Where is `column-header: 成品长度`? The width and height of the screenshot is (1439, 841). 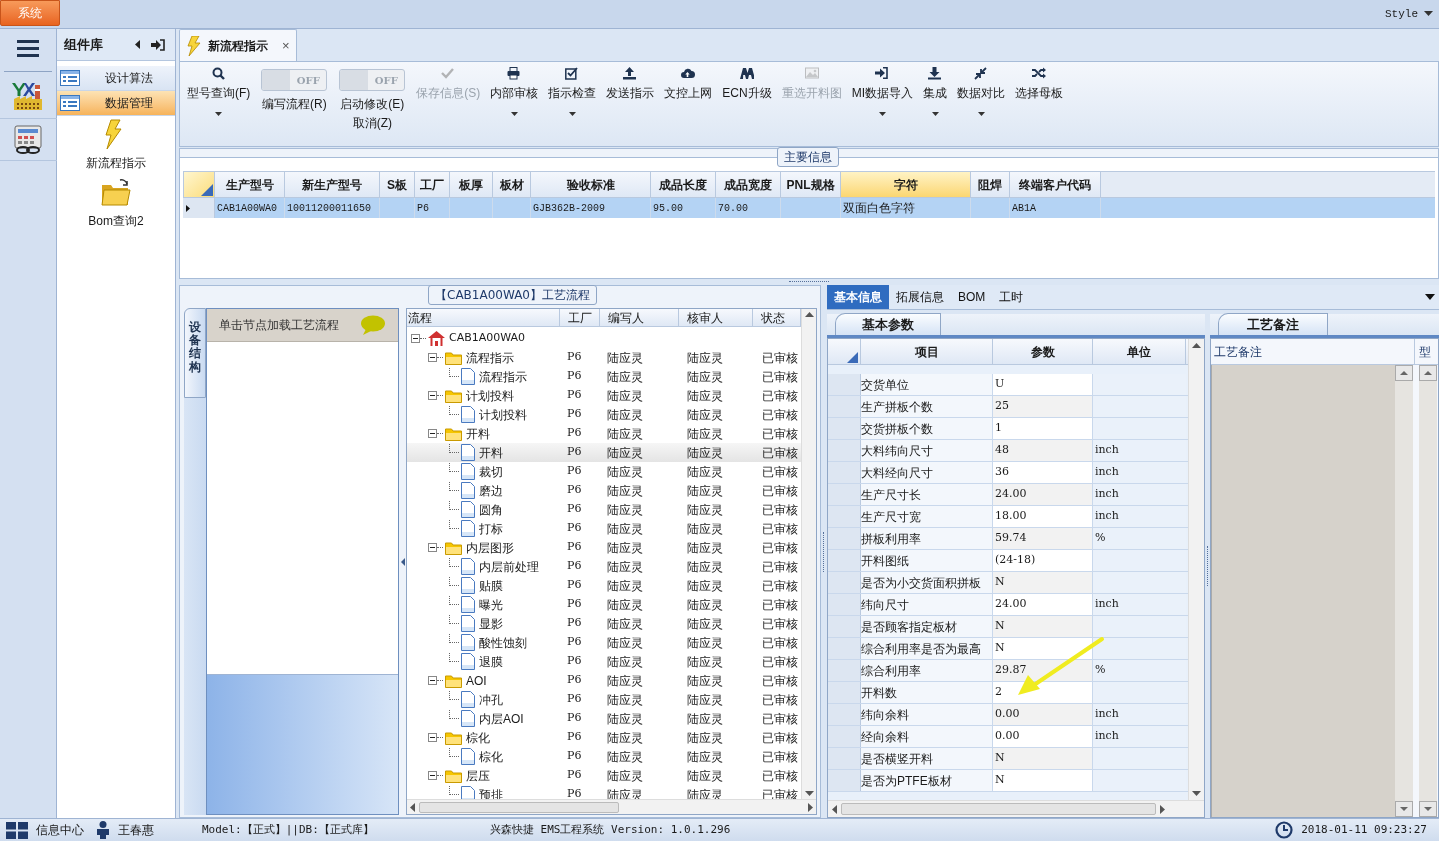
column-header: 成品长度 is located at coordinates (683, 184).